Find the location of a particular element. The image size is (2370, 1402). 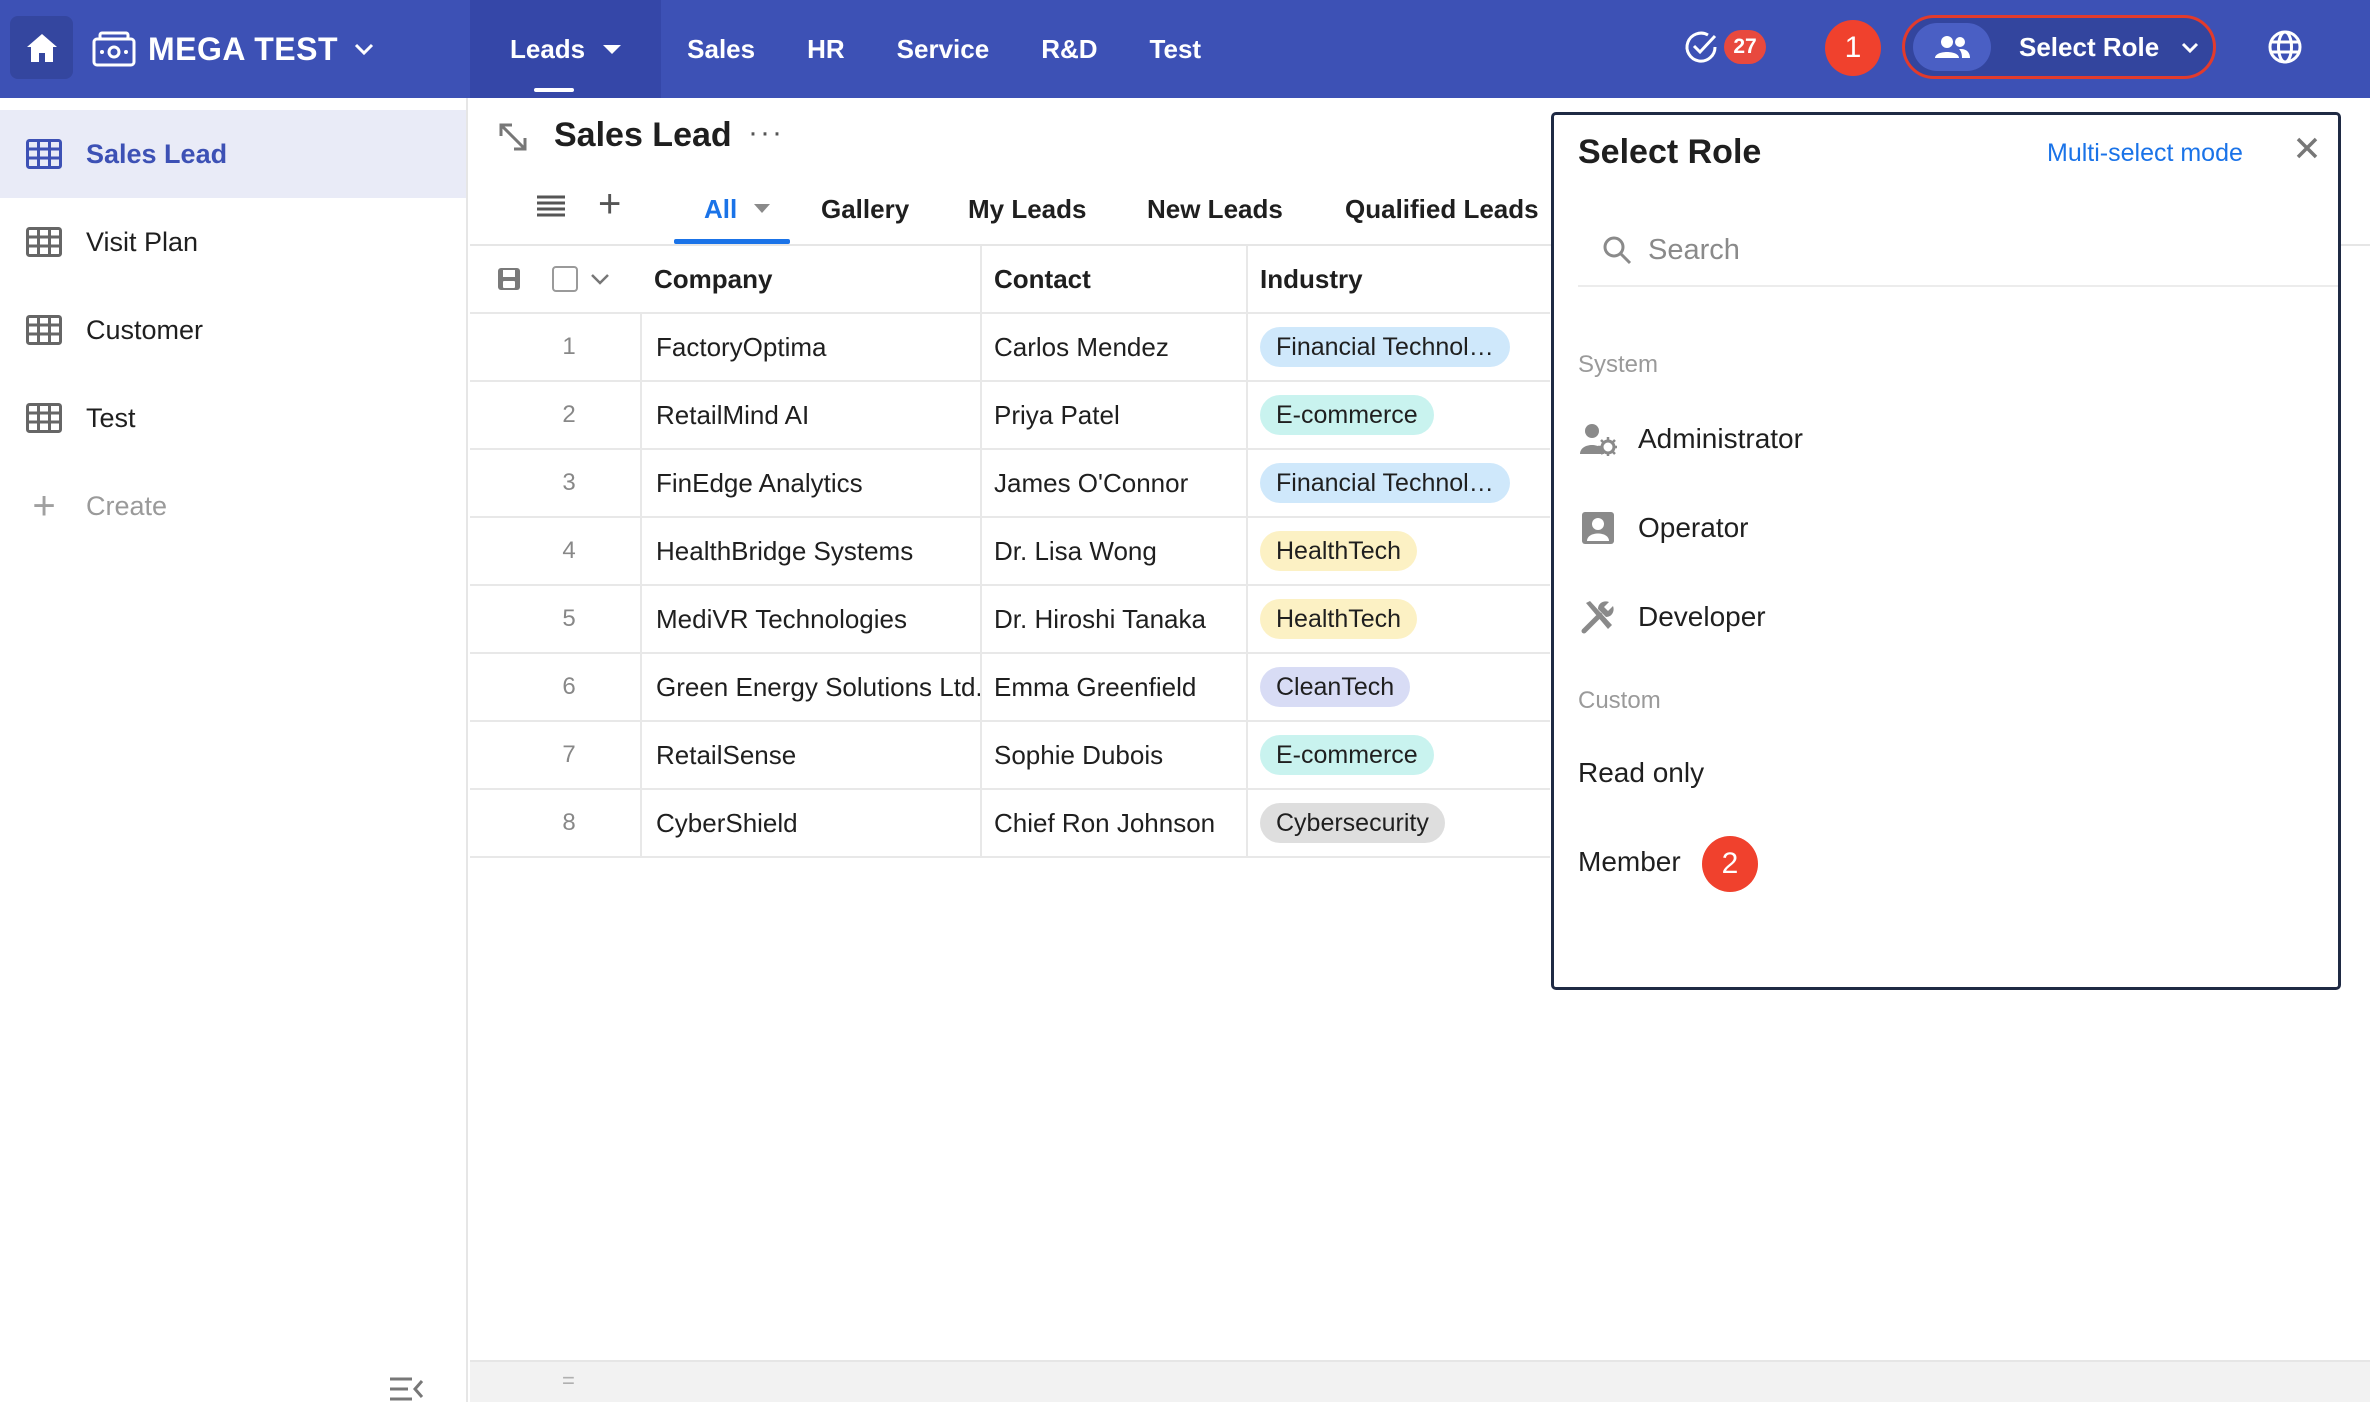

cell-industry: Cybersecurity is located at coordinates (1398, 823).